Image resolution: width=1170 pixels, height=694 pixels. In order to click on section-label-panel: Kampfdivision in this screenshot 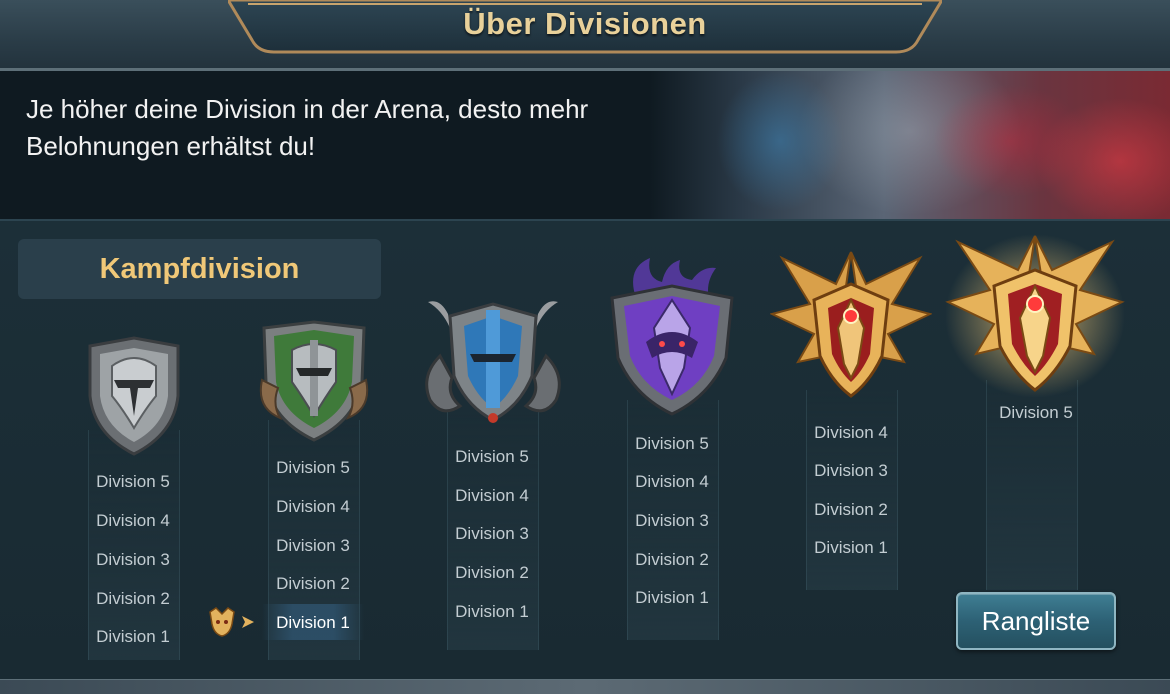, I will do `click(199, 269)`.